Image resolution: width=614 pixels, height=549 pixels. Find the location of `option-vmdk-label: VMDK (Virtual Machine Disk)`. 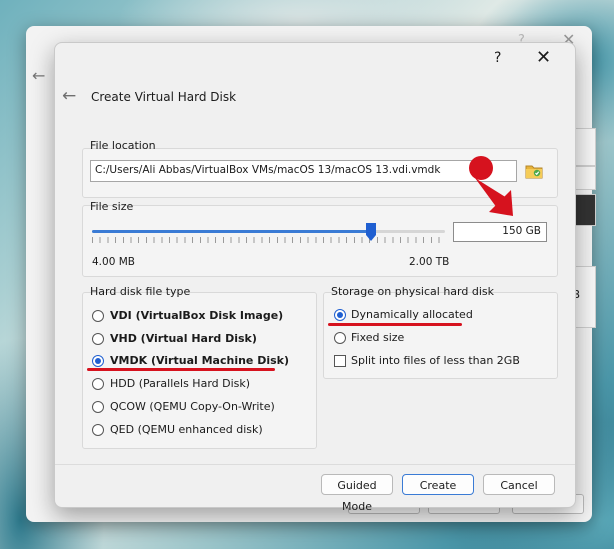

option-vmdk-label: VMDK (Virtual Machine Disk) is located at coordinates (199, 360).